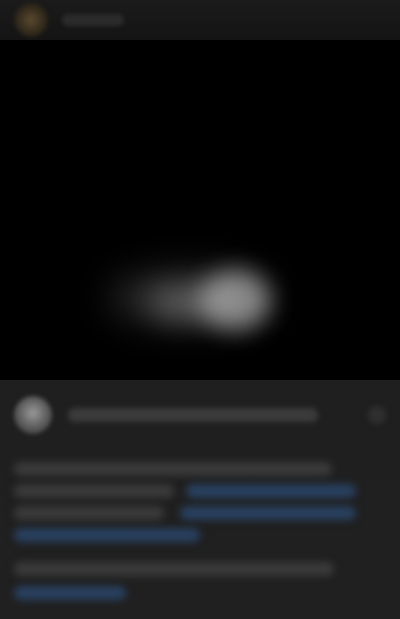  I want to click on author-name, so click(193, 415).